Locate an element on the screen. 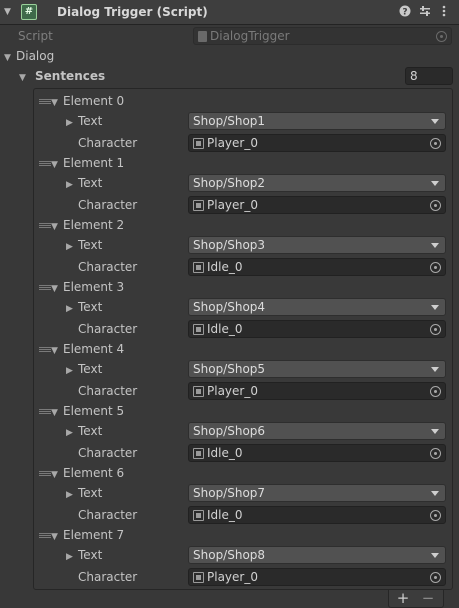 The width and height of the screenshot is (459, 608). script-component-icon: # is located at coordinates (29, 12).